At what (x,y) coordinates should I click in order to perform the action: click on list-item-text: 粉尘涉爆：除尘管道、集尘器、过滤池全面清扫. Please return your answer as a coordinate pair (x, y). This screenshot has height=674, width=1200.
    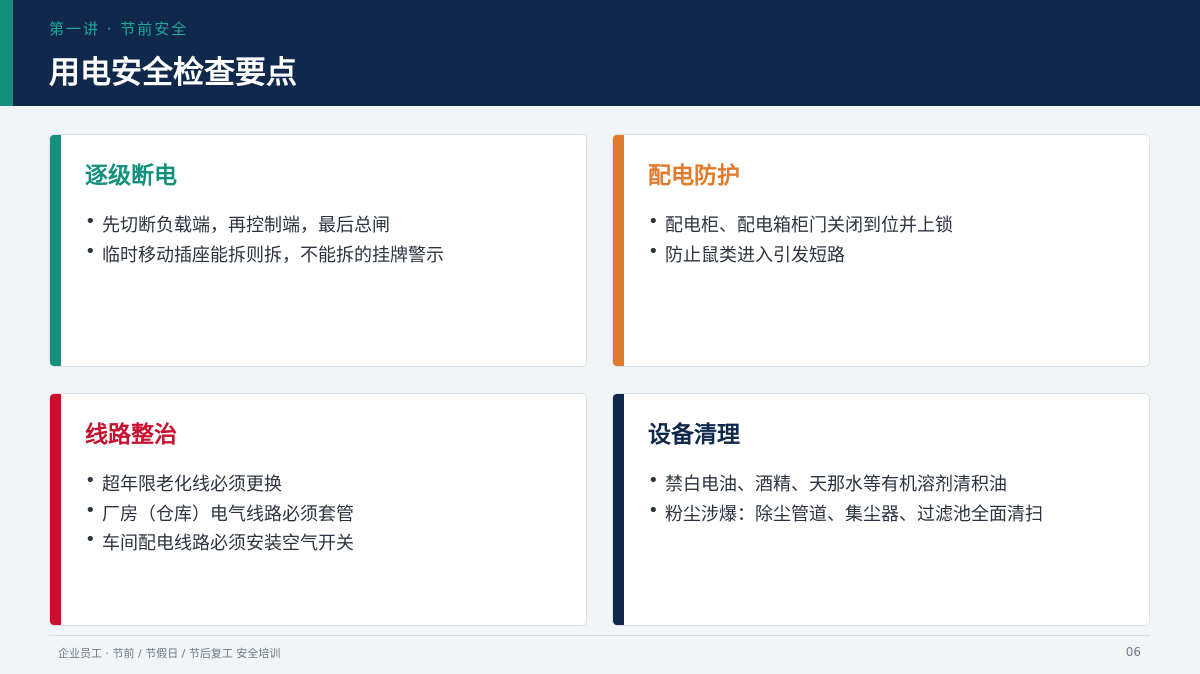
    Looking at the image, I should click on (854, 514).